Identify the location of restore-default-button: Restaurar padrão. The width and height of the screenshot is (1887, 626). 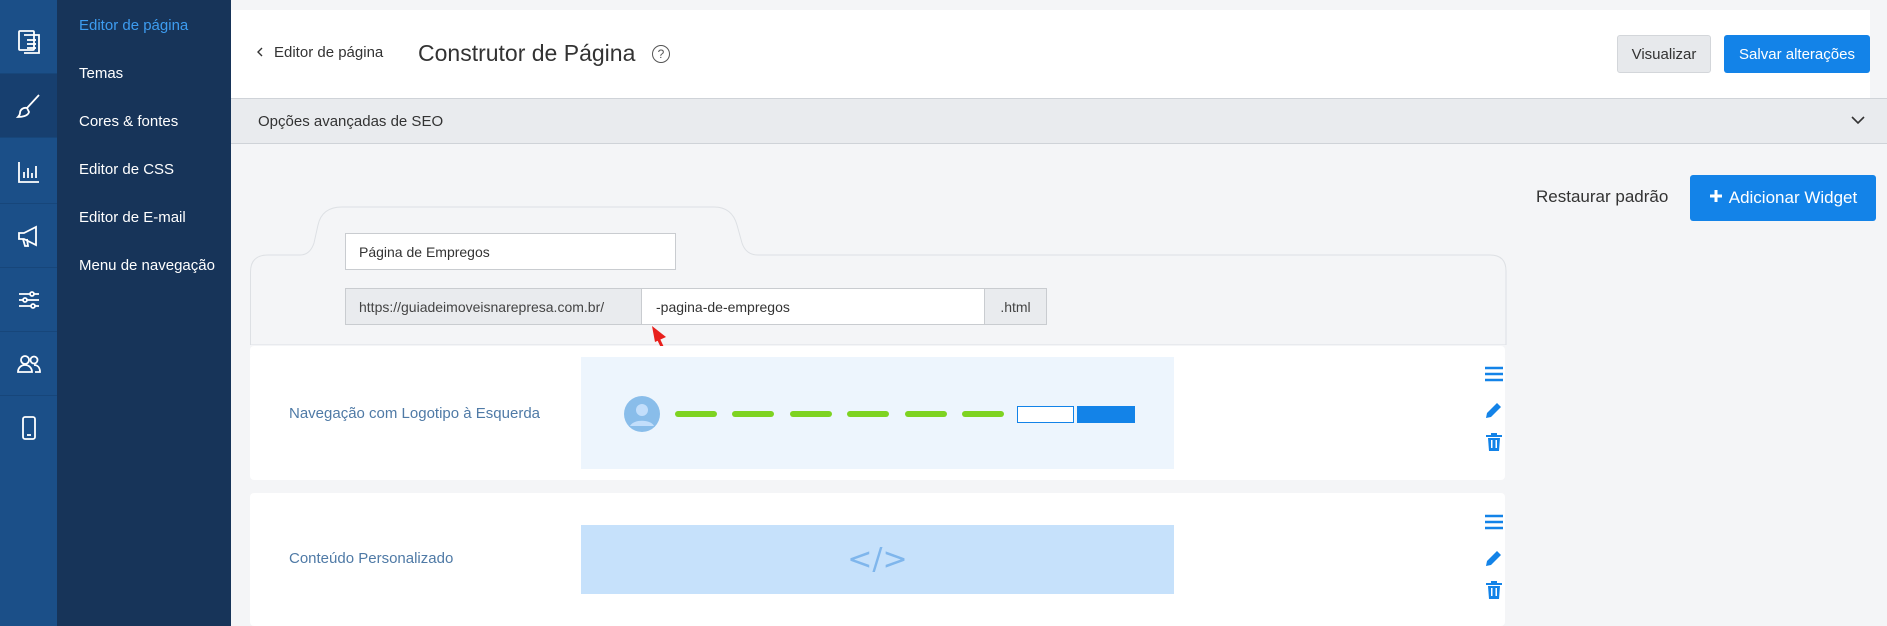
(1602, 197).